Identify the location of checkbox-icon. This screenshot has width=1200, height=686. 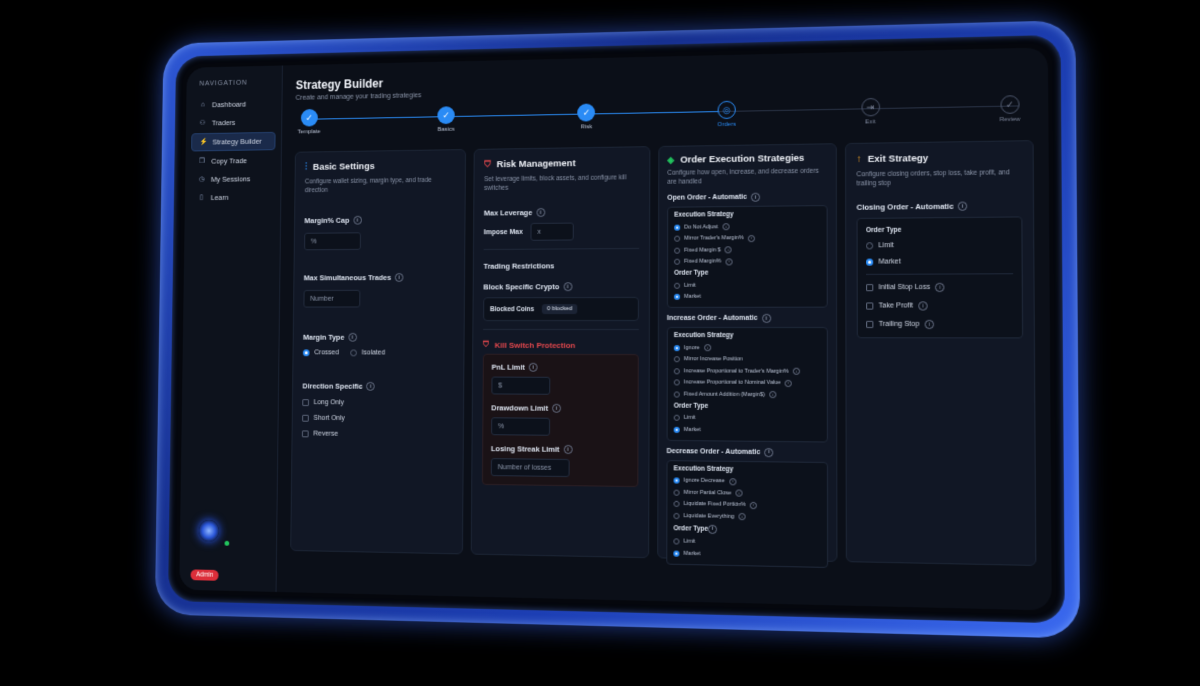
(305, 418).